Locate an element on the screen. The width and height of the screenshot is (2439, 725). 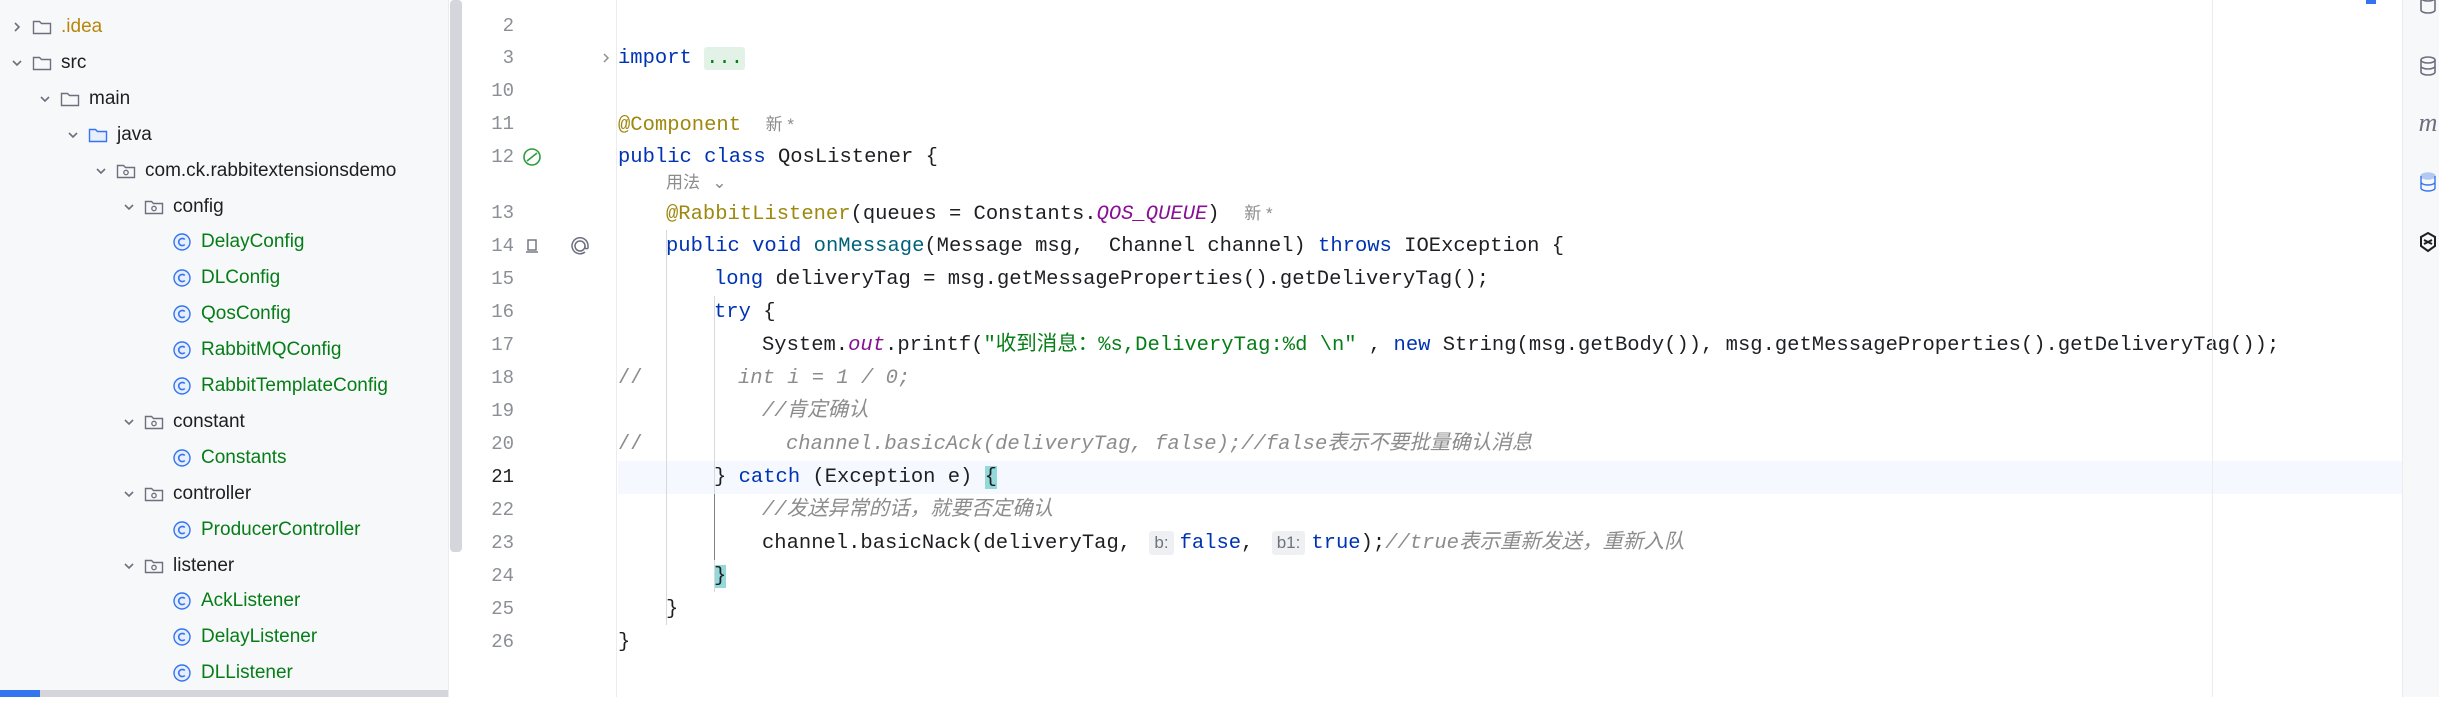
code-line-18: // int i = 1 / 0; is located at coordinates (1510, 378).